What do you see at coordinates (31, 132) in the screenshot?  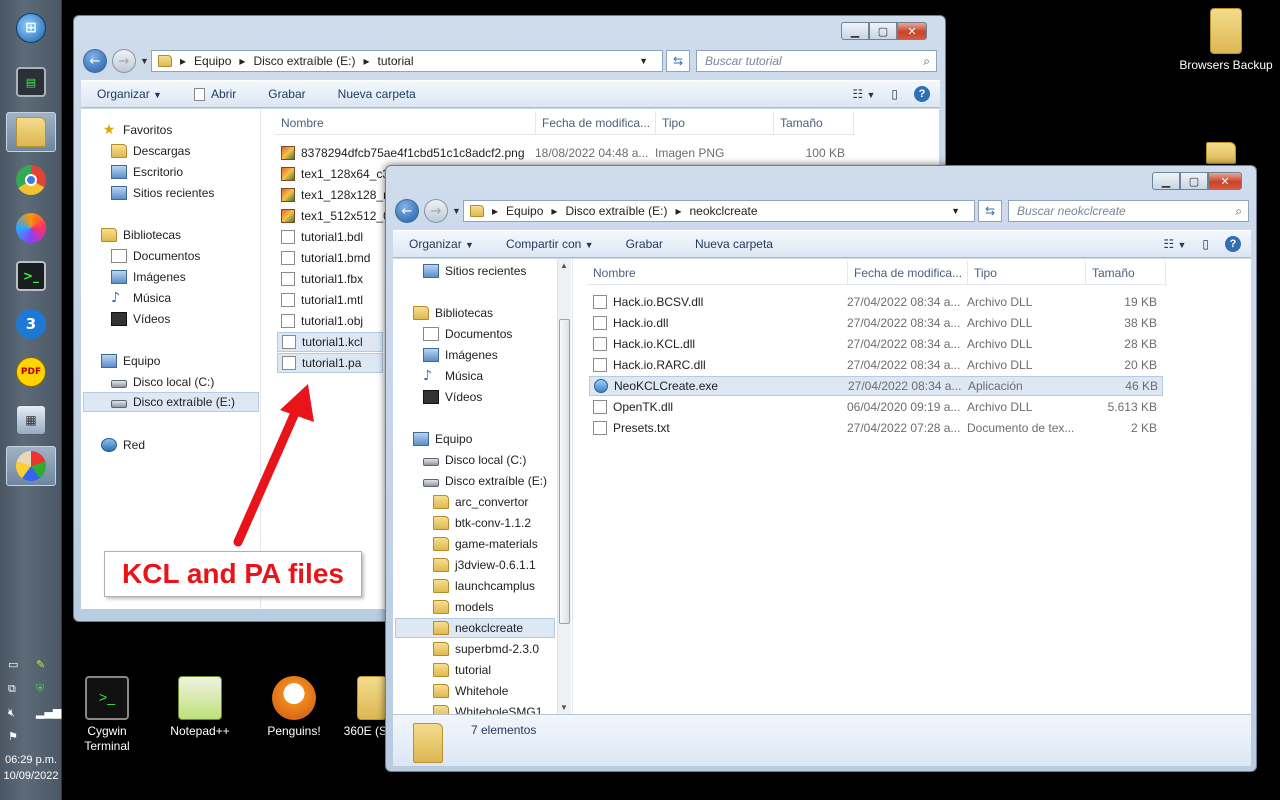 I see `taskbar-explorer` at bounding box center [31, 132].